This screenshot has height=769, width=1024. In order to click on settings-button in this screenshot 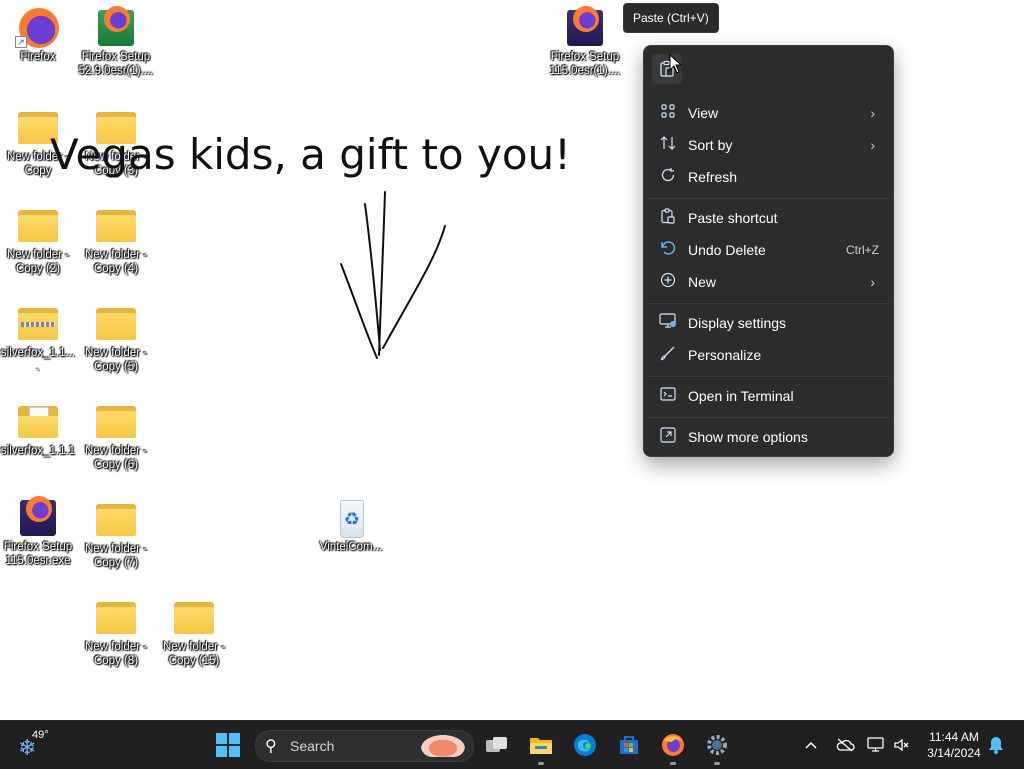, I will do `click(717, 747)`.